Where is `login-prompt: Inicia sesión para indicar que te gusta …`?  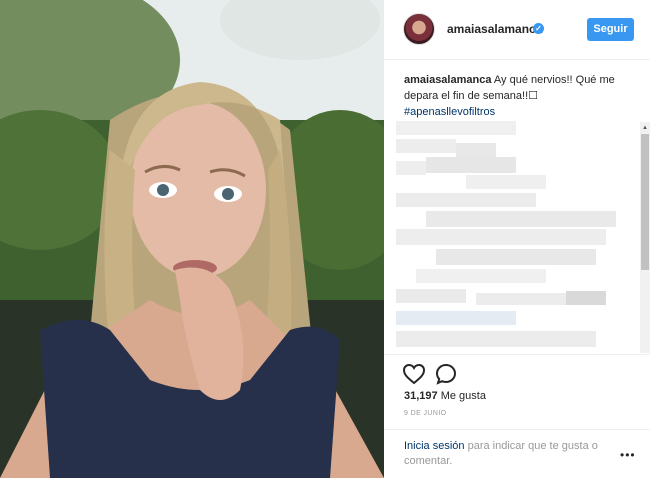
login-prompt: Inicia sesión para indicar que te gusta … is located at coordinates (517, 453).